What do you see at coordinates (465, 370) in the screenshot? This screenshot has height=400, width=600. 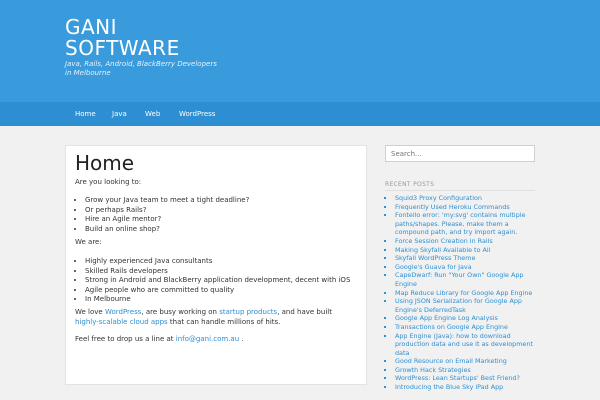 I see `recent-post-link: Growth Hack Strategies` at bounding box center [465, 370].